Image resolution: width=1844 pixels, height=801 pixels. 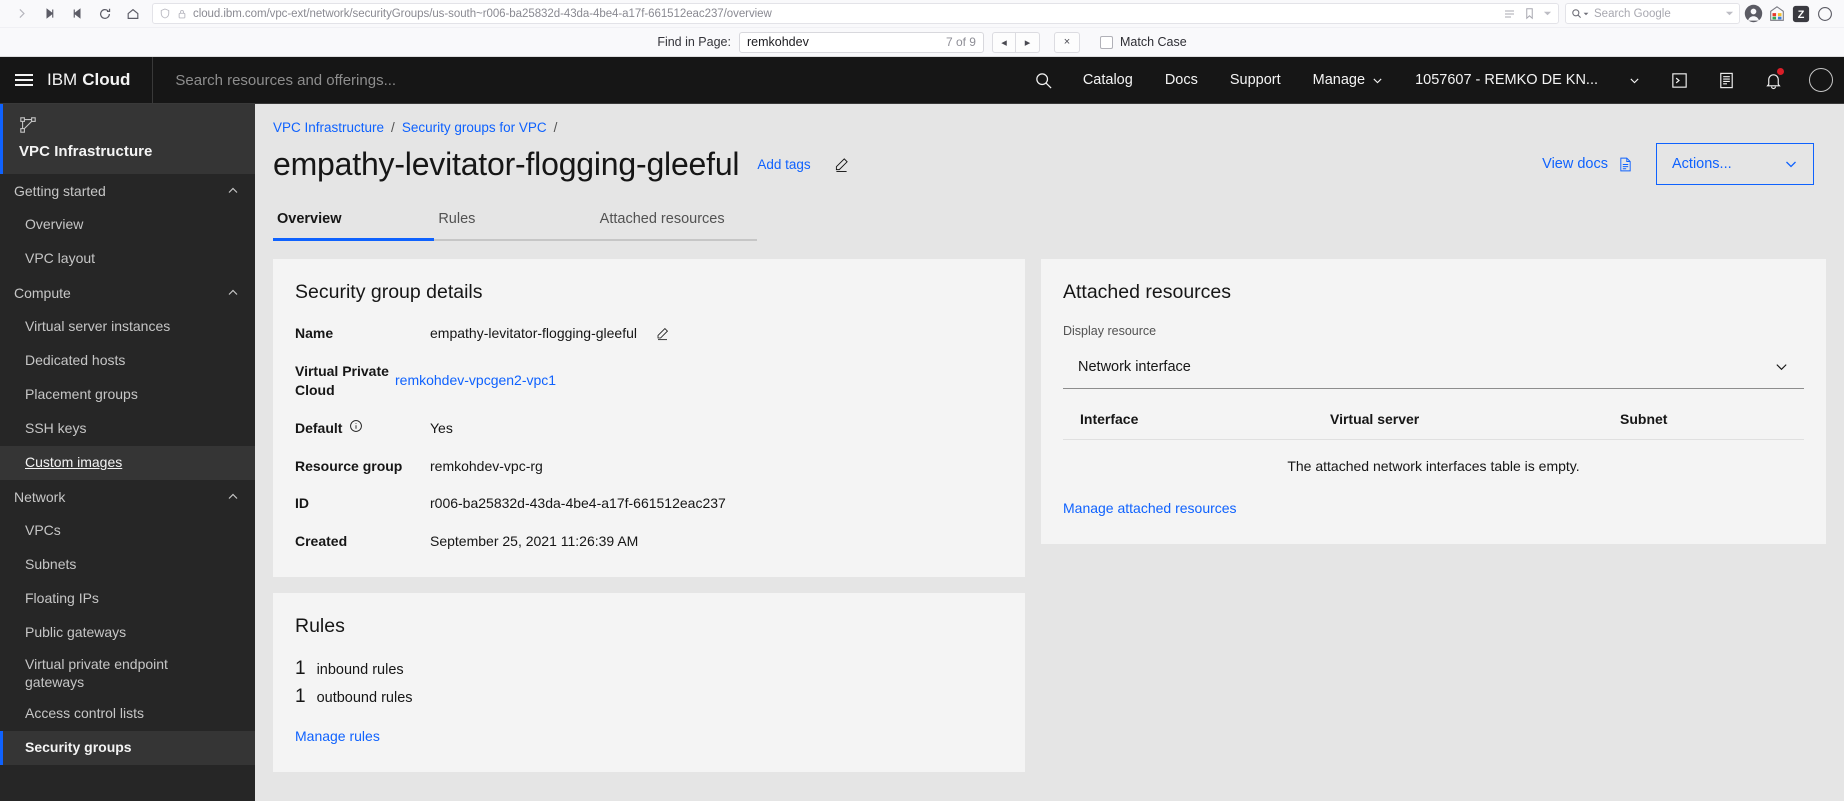 I want to click on brand-ibm: IBM, so click(x=62, y=79).